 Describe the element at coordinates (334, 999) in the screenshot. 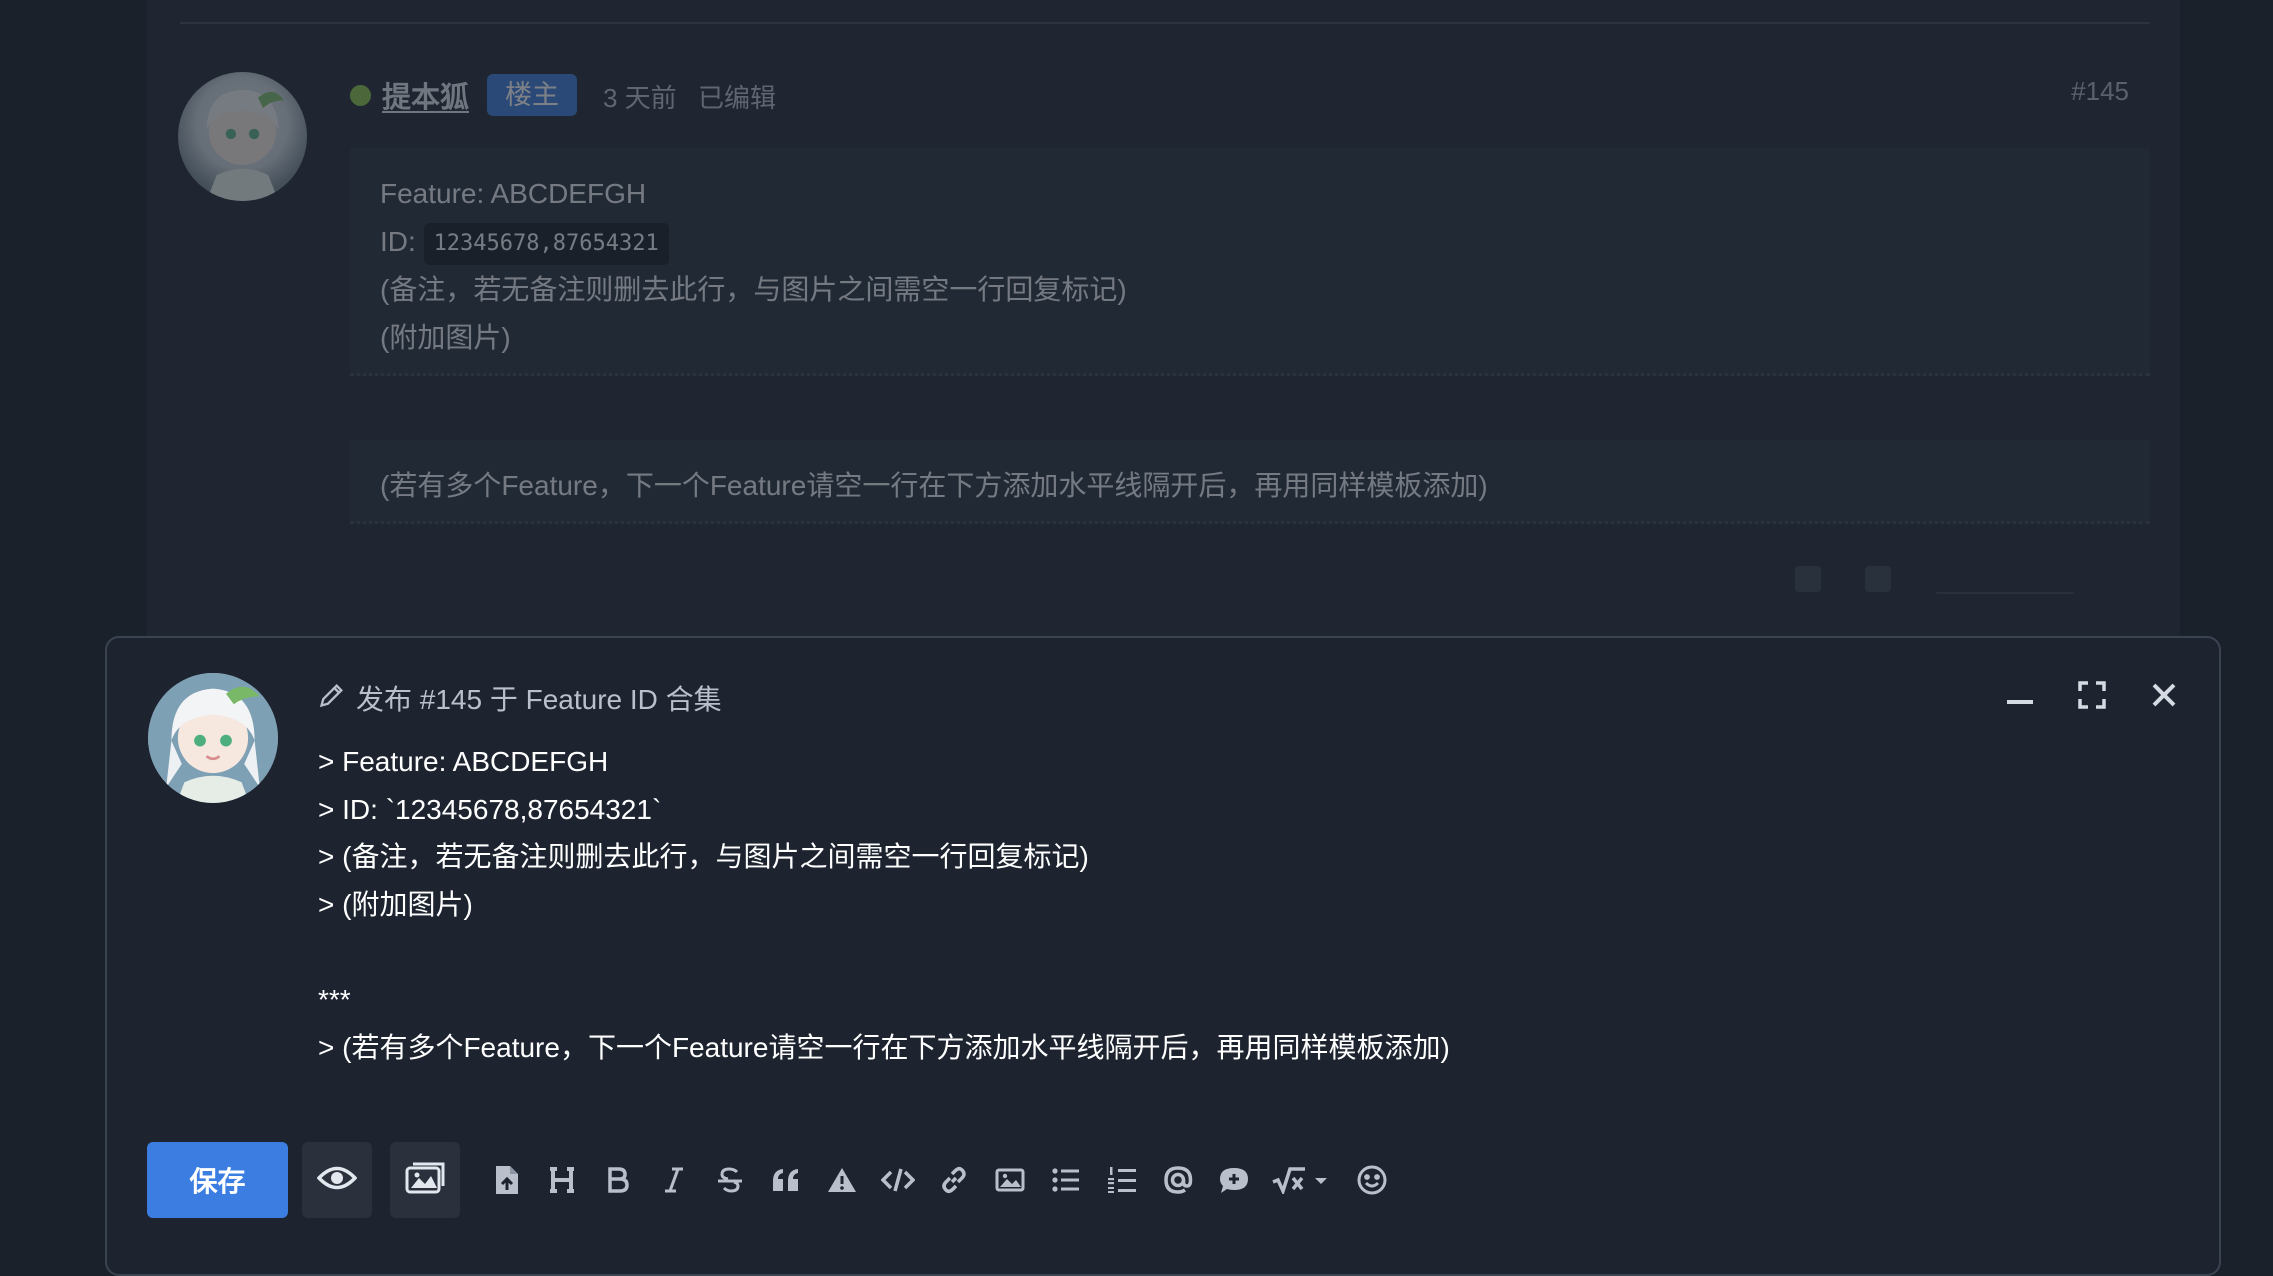

I see `editor-line: ***` at that location.